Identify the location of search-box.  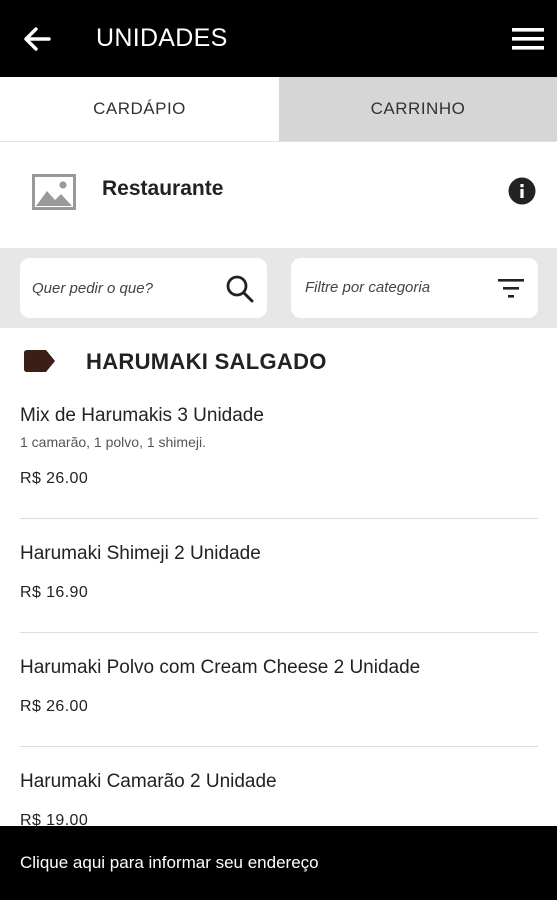
(143, 288).